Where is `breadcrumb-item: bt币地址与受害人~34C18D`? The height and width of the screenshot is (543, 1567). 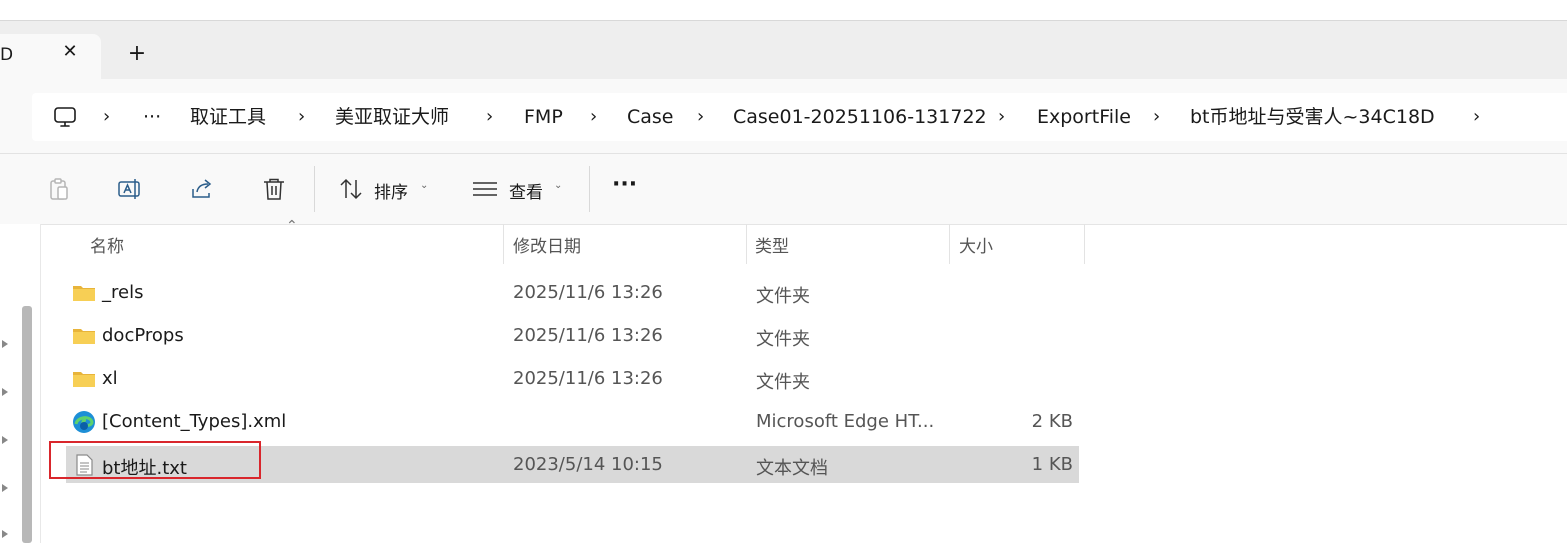
breadcrumb-item: bt币地址与受害人~34C18D is located at coordinates (1312, 117).